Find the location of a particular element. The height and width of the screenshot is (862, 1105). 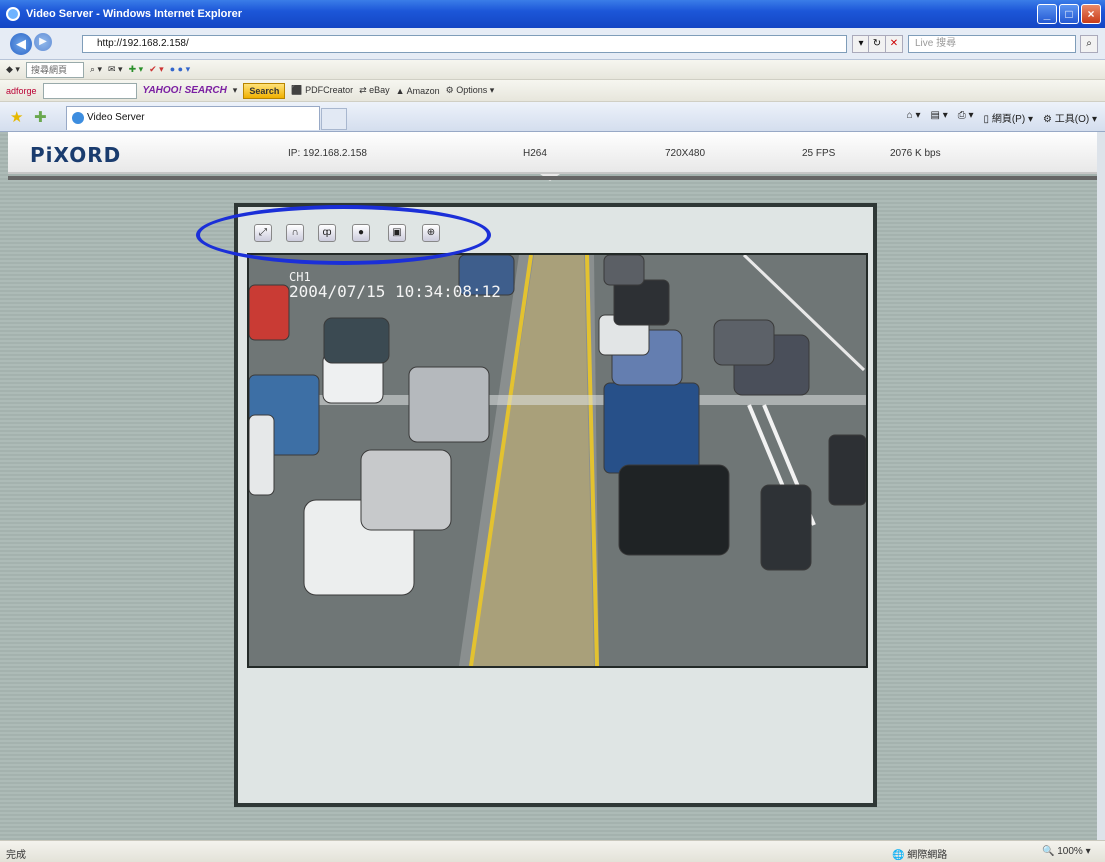

amazon-label: Amazon is located at coordinates (423, 90).